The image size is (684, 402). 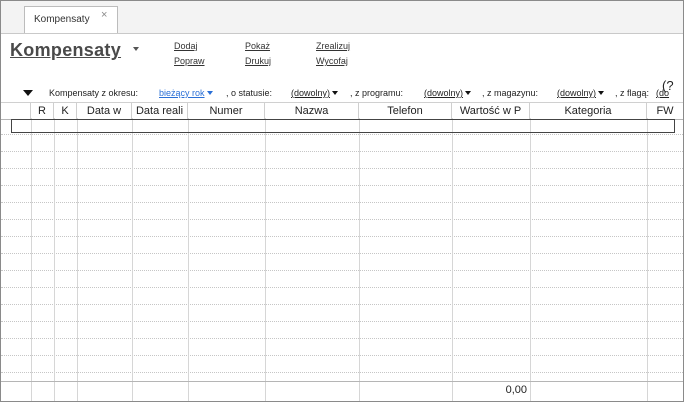 What do you see at coordinates (62, 19) in the screenshot?
I see `tab-label: Kompensaty` at bounding box center [62, 19].